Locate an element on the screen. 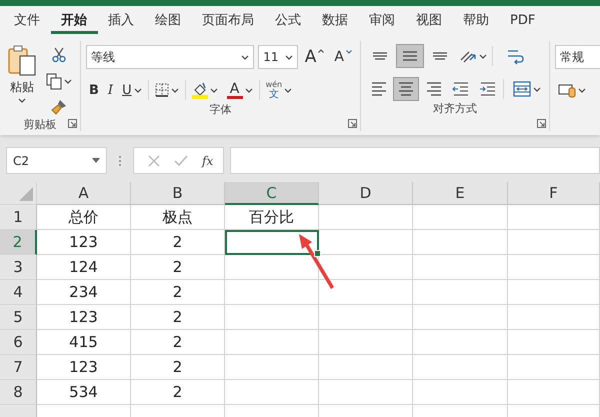  table-cell: 234 is located at coordinates (84, 292).